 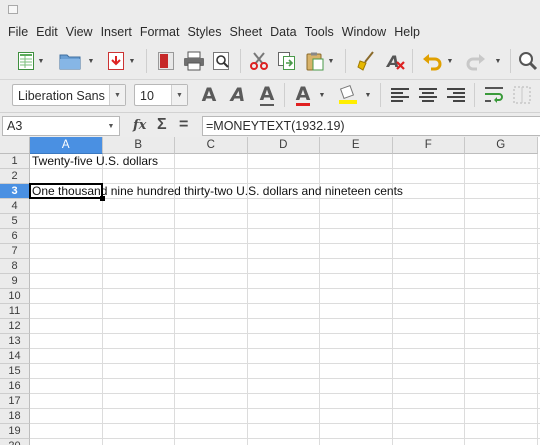 I want to click on redo-dropdown-arrow-icon: ▼, so click(x=498, y=61).